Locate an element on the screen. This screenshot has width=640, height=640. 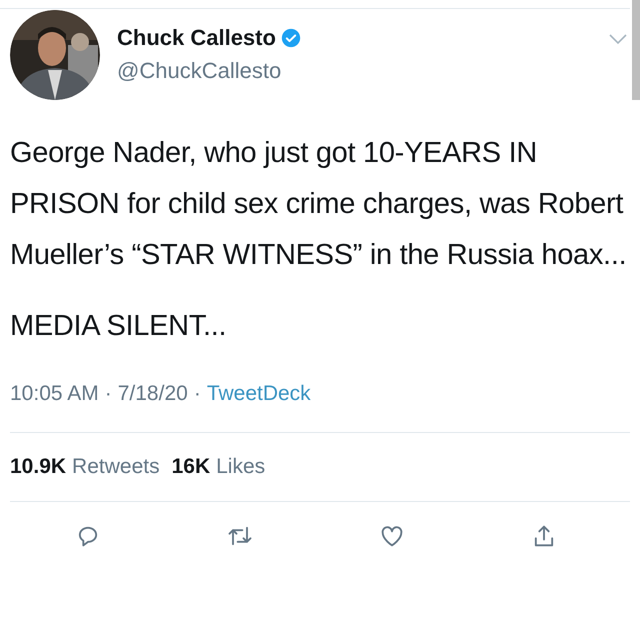
stat-label: Retweets is located at coordinates (116, 466).